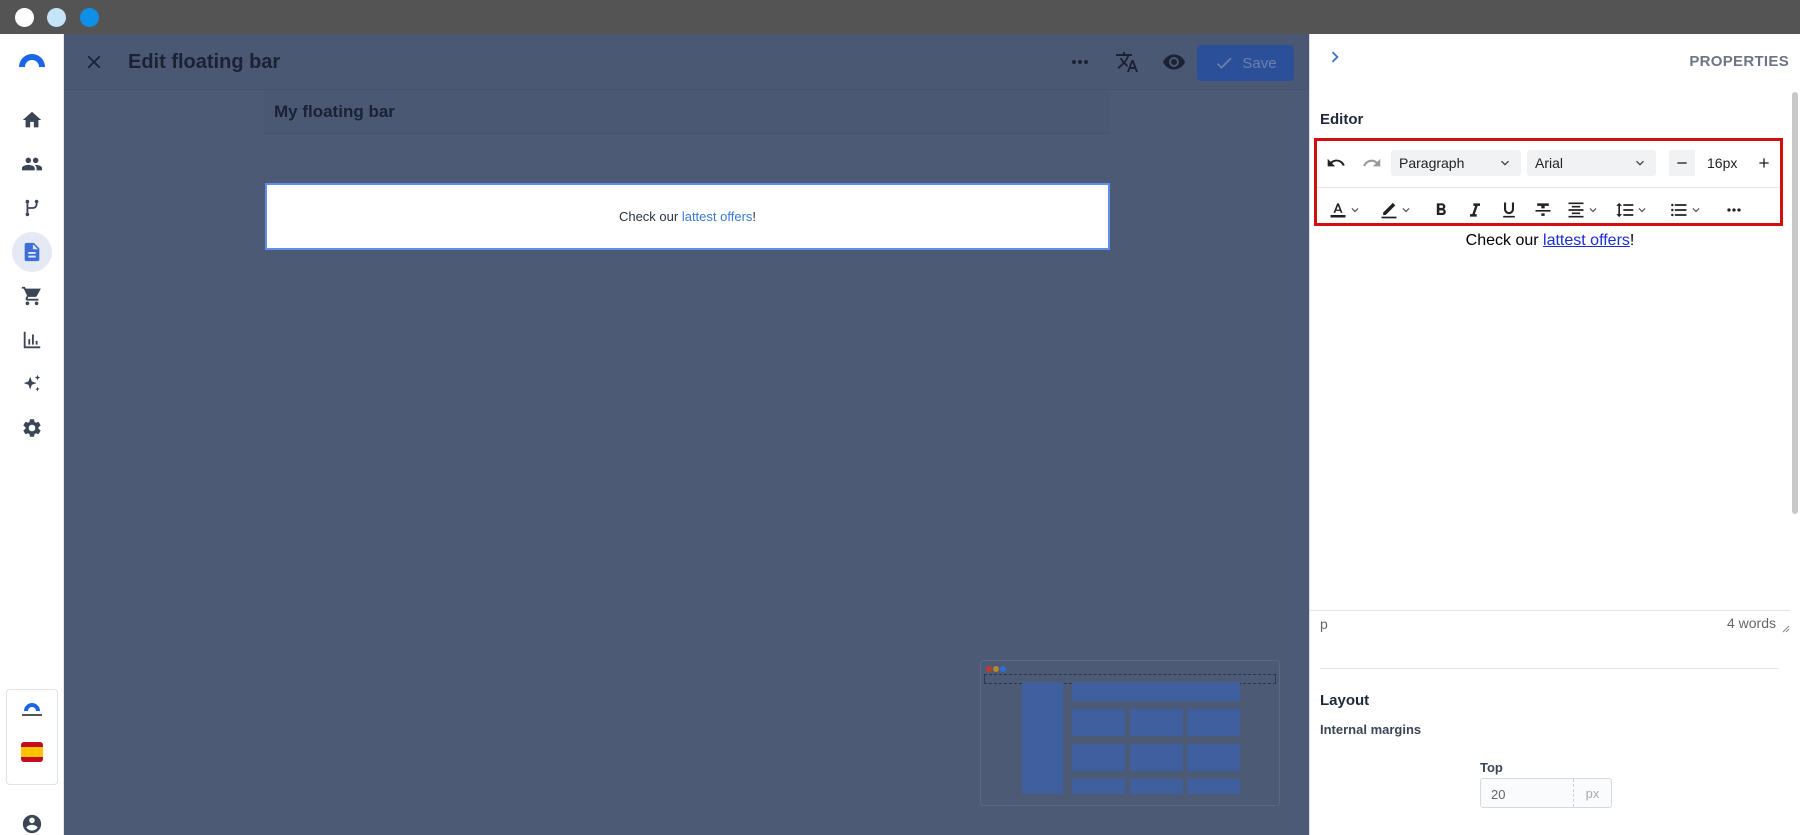 This screenshot has width=1800, height=835. I want to click on preview-button, so click(1174, 62).